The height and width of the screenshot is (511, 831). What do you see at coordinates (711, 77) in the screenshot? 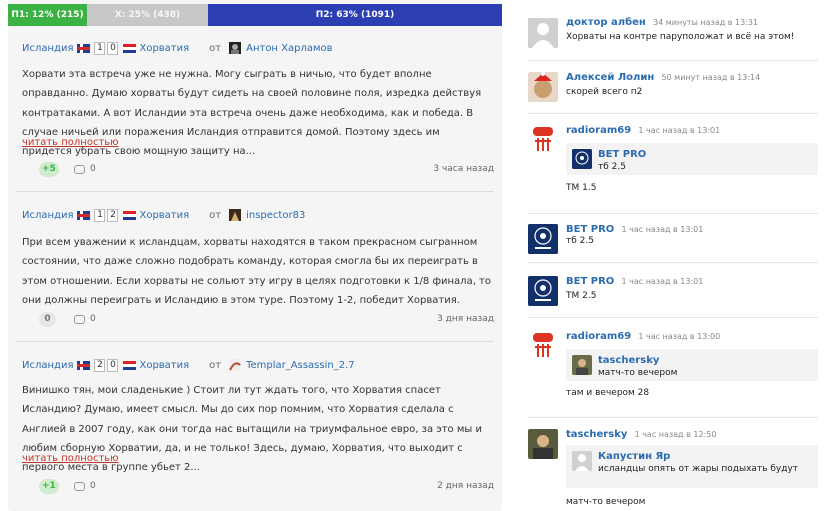
I see `comment-time: 50 минут назад в 13:14` at bounding box center [711, 77].